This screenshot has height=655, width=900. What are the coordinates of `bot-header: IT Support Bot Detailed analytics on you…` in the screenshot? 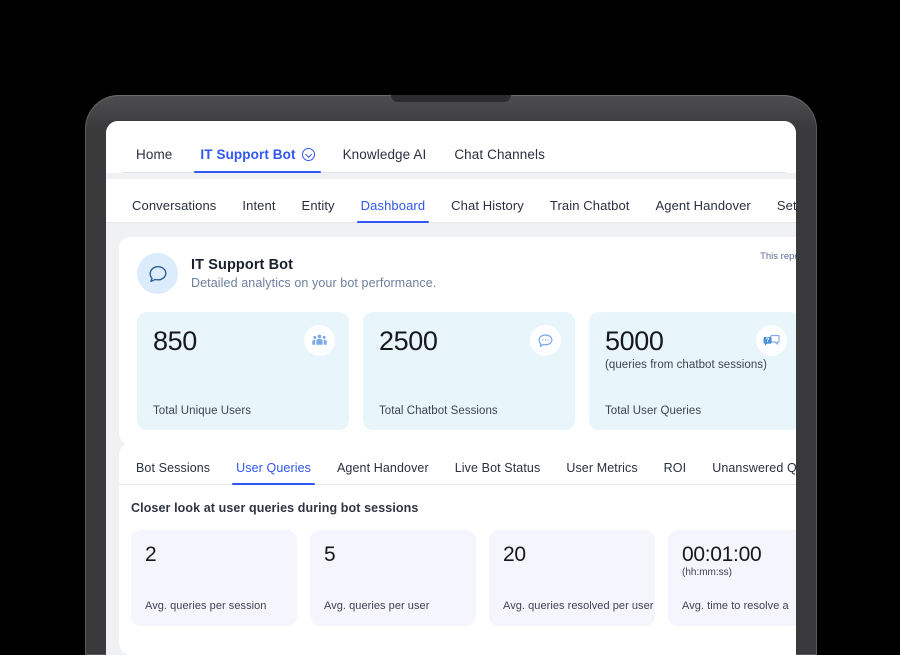 It's located at (457, 272).